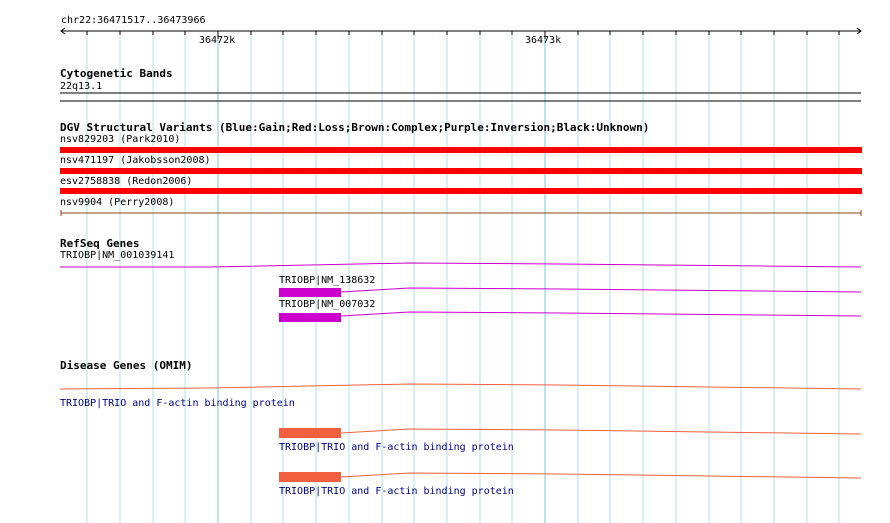  Describe the element at coordinates (543, 40) in the screenshot. I see `ruler-tick-label: 36473k` at that location.